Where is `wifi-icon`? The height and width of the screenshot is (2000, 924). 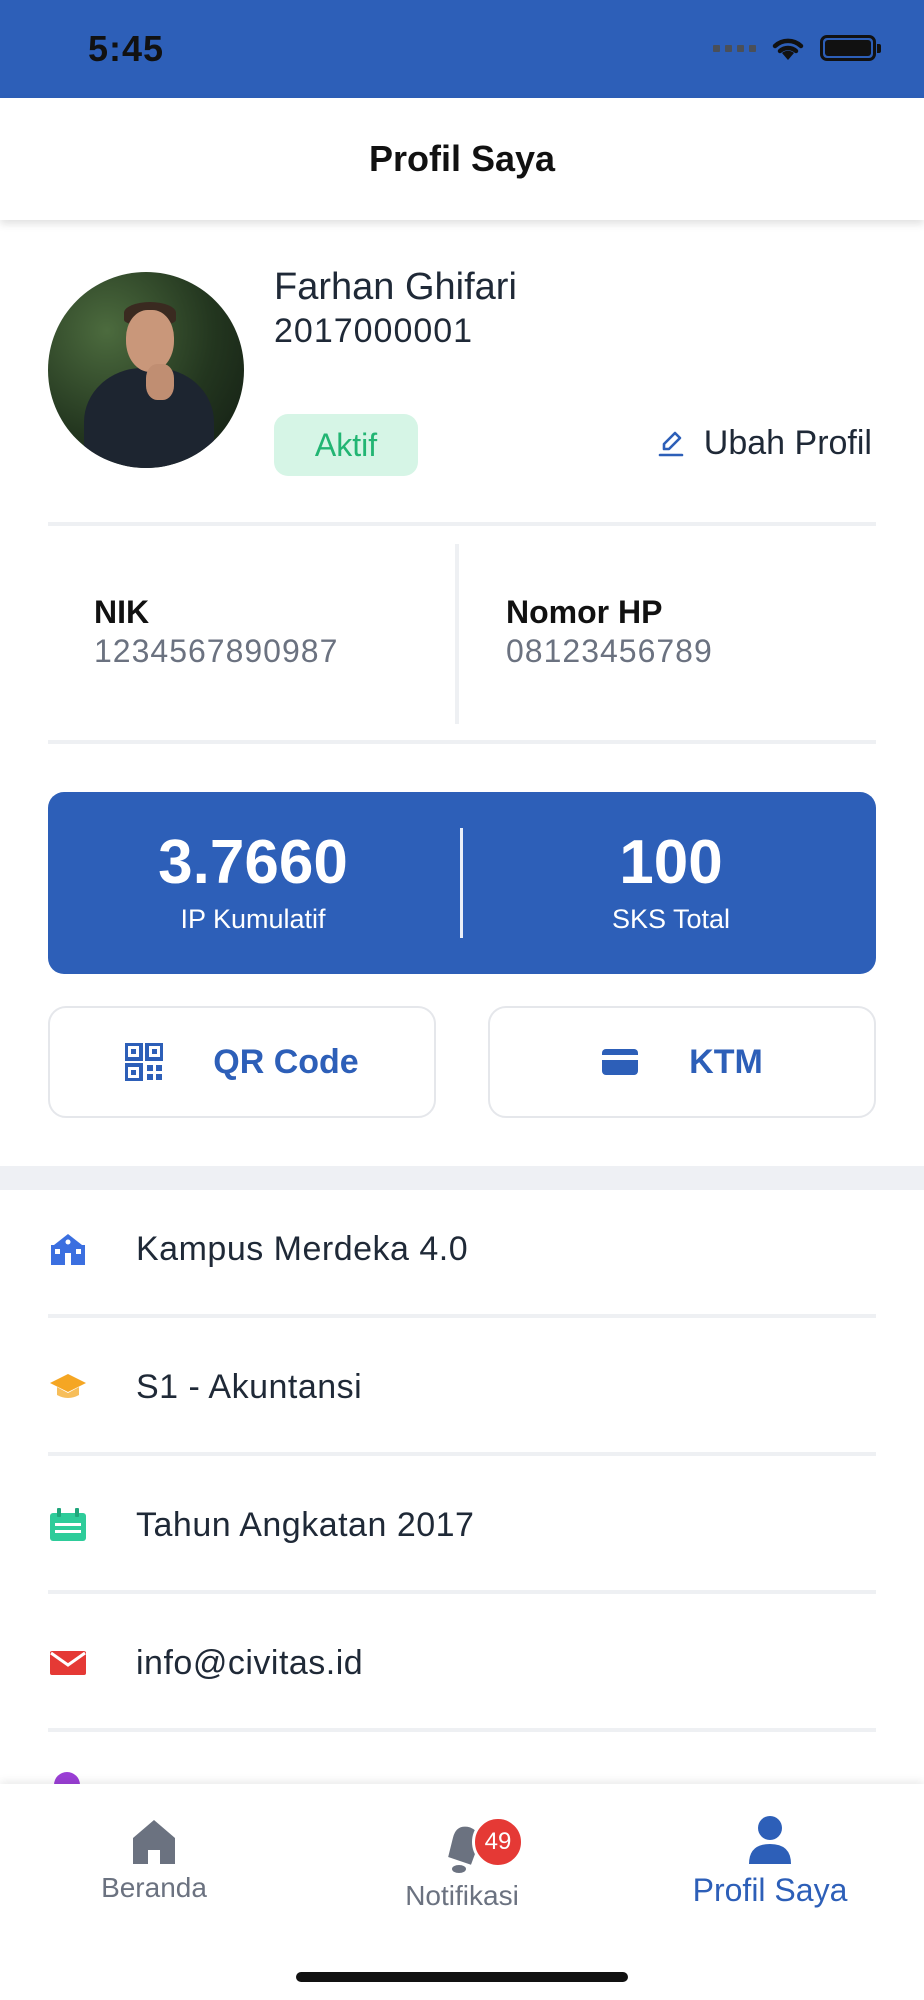
wifi-icon is located at coordinates (788, 49).